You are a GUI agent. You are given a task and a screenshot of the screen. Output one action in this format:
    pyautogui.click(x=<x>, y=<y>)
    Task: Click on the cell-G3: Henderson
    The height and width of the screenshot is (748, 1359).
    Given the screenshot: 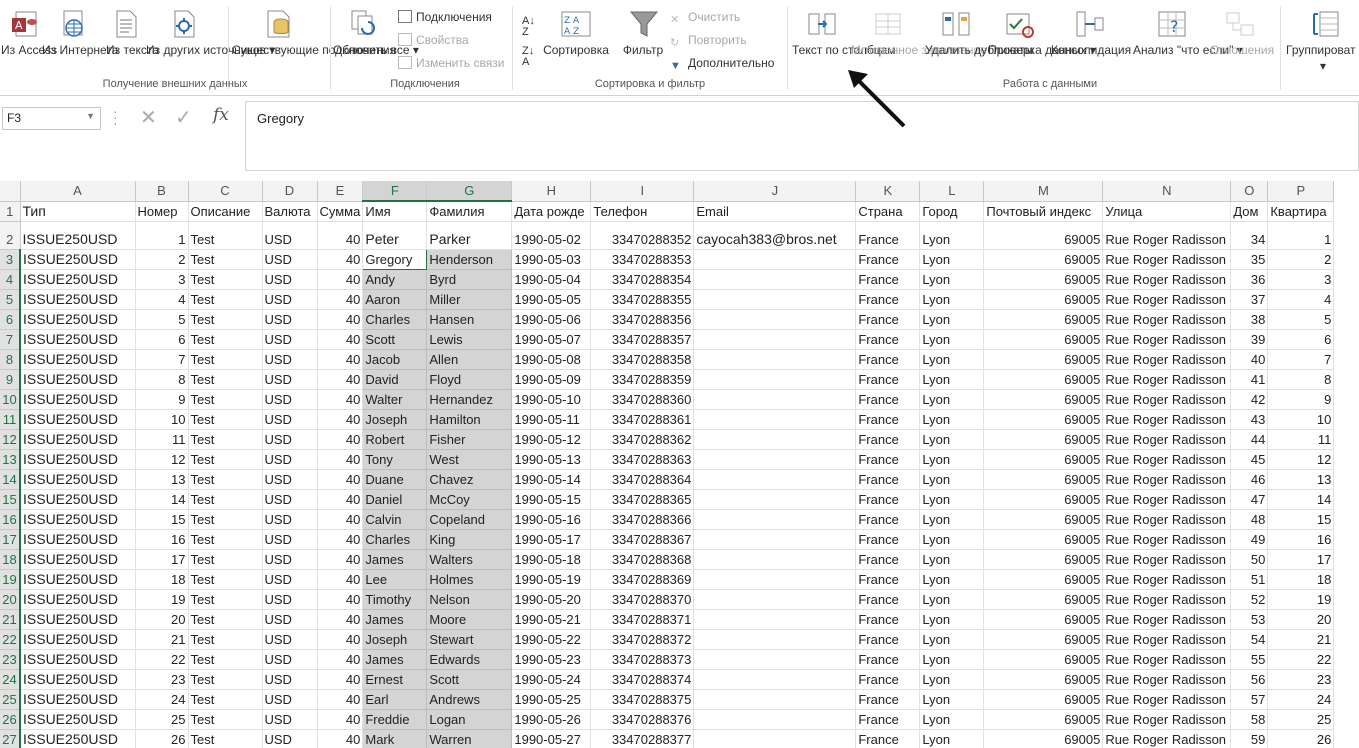 What is the action you would take?
    pyautogui.click(x=469, y=259)
    